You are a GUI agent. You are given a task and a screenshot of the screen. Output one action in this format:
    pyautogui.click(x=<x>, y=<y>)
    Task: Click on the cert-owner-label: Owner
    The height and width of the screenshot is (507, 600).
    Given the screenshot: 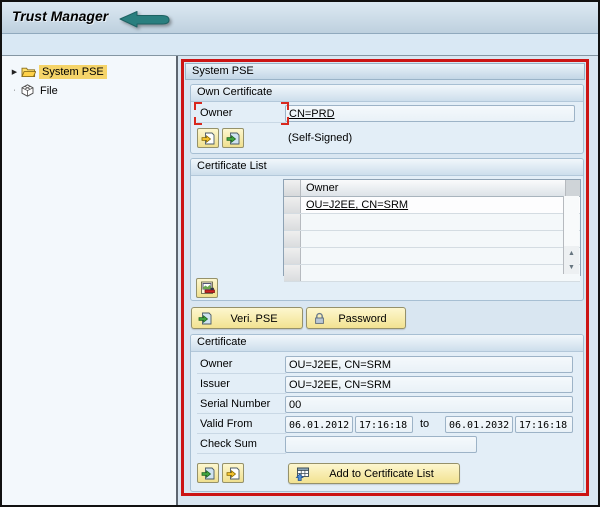 What is the action you would take?
    pyautogui.click(x=241, y=365)
    